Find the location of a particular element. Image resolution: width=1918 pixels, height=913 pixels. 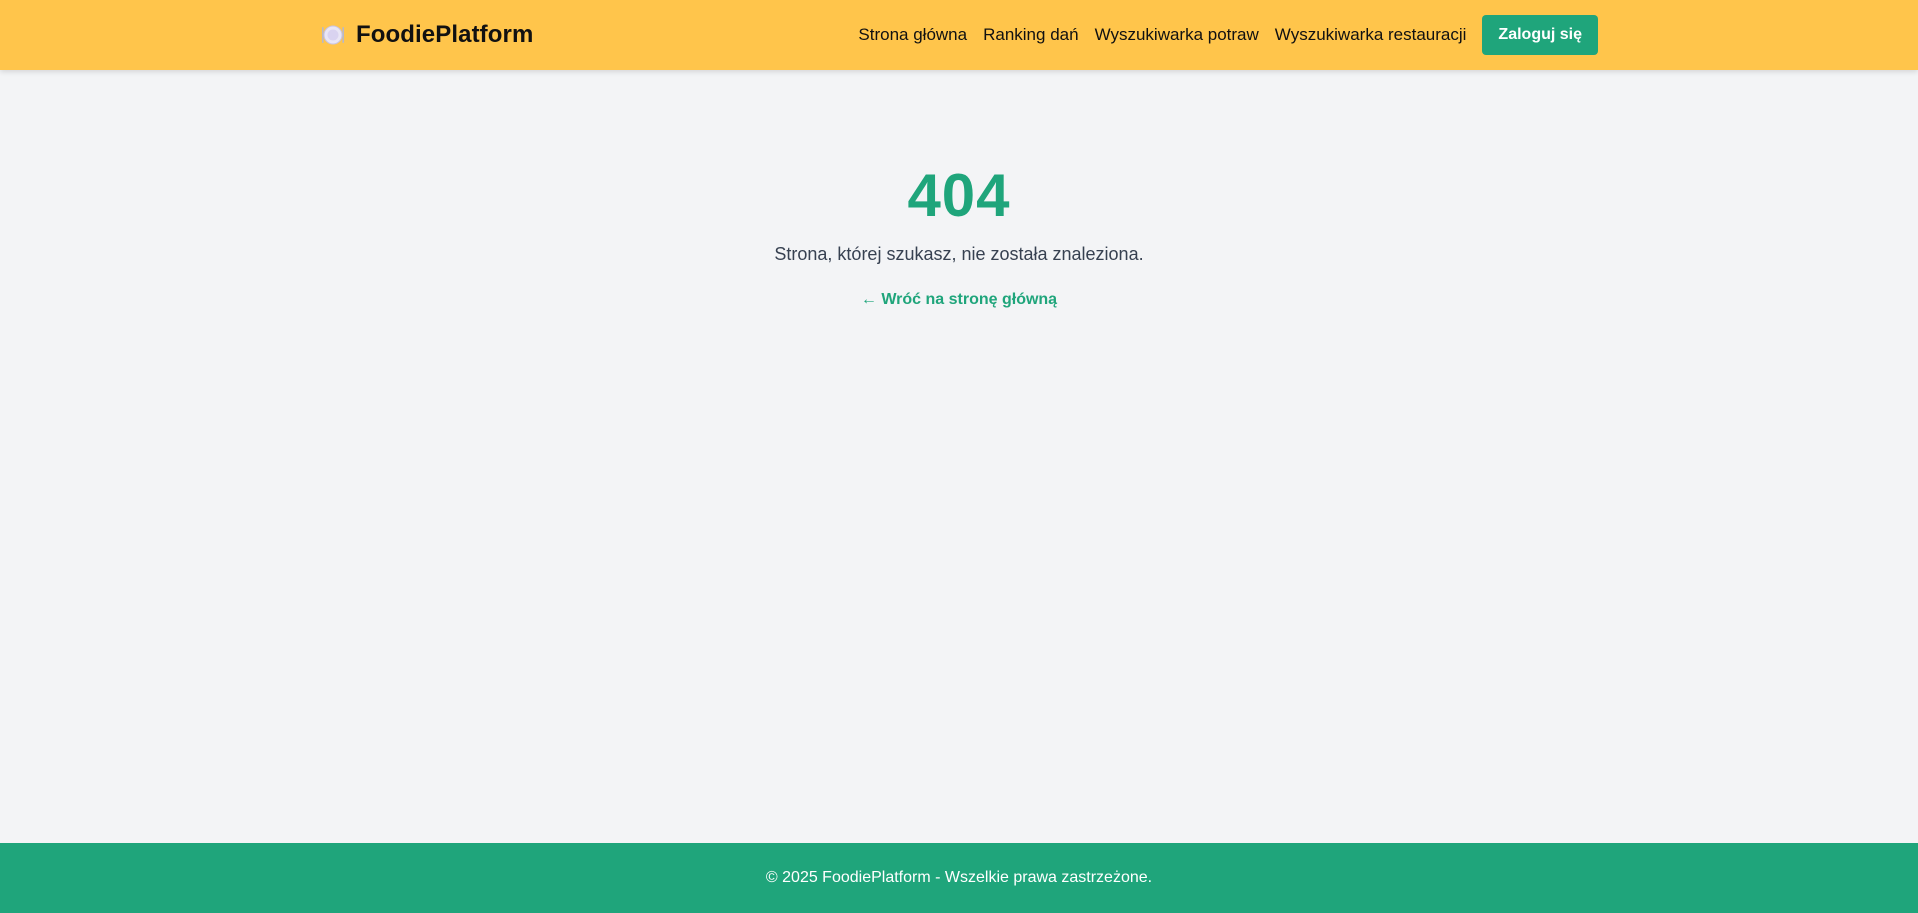

login-button: Zaloguj się is located at coordinates (1540, 35).